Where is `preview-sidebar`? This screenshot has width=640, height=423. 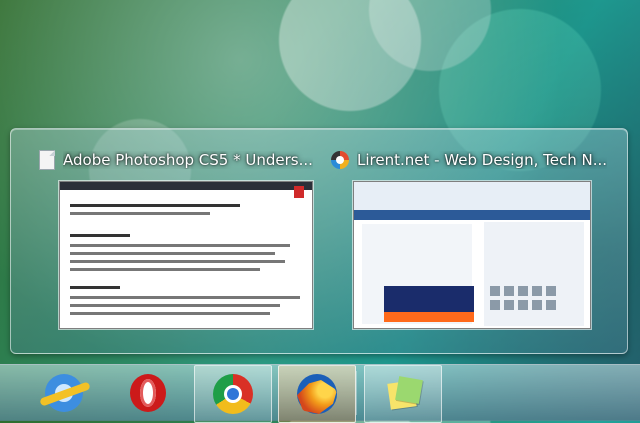 preview-sidebar is located at coordinates (534, 274).